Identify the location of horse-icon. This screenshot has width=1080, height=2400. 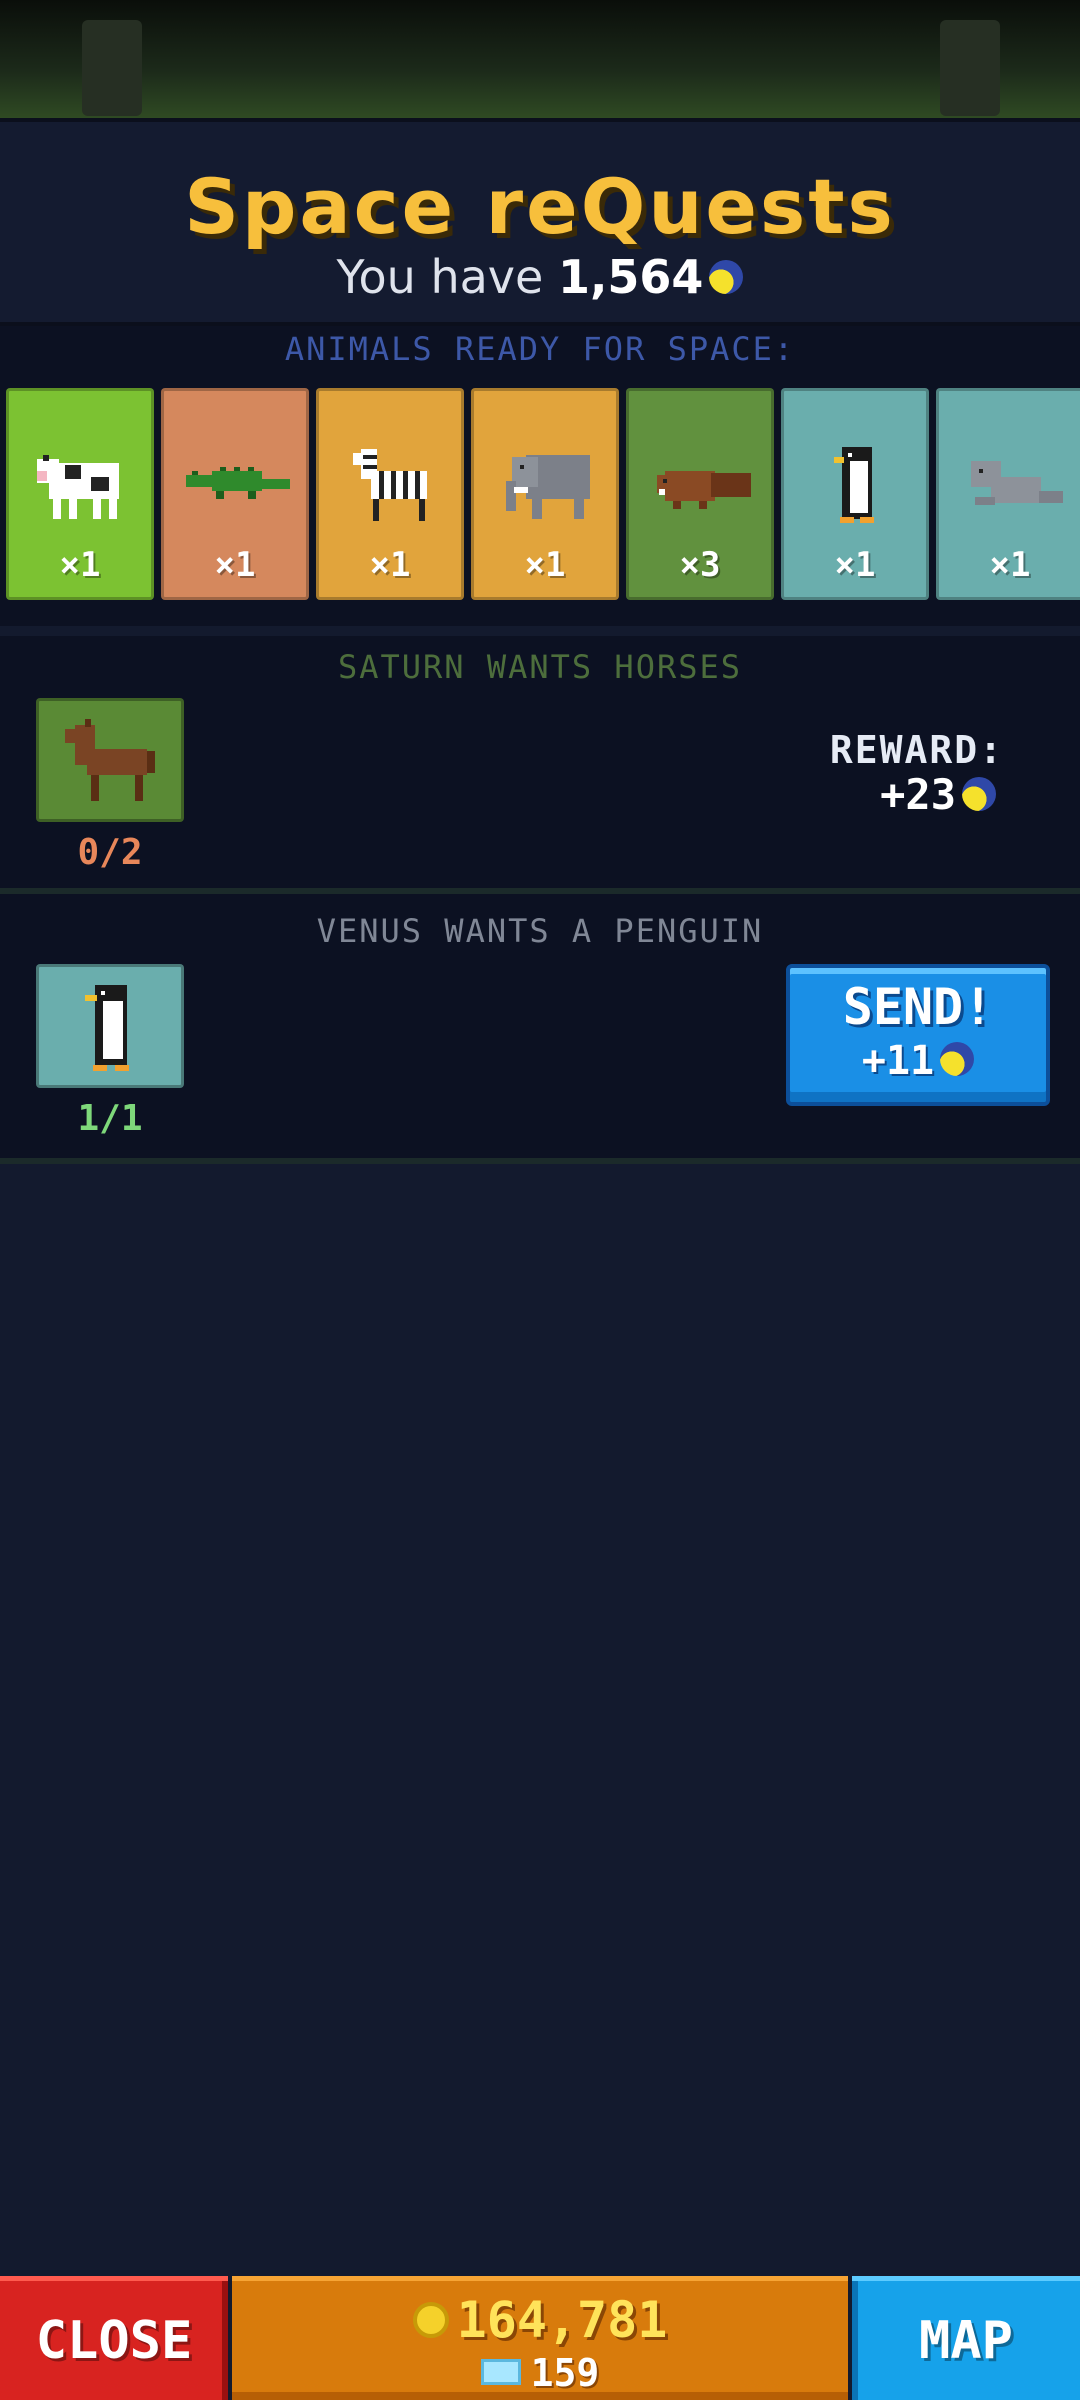
(110, 760).